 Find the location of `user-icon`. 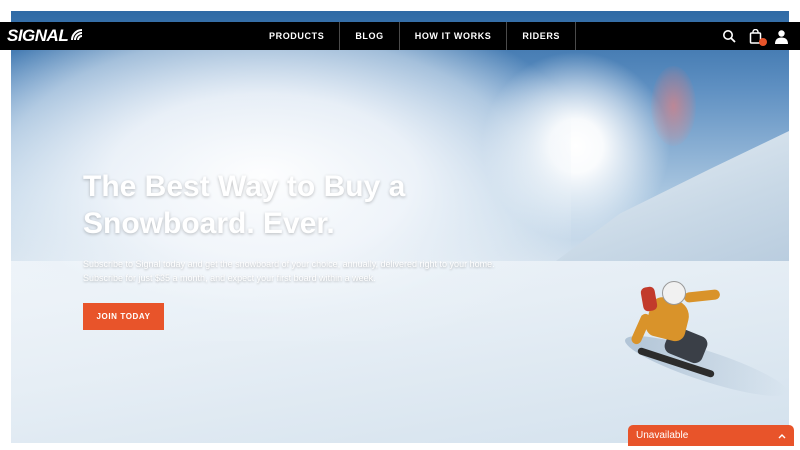

user-icon is located at coordinates (781, 36).